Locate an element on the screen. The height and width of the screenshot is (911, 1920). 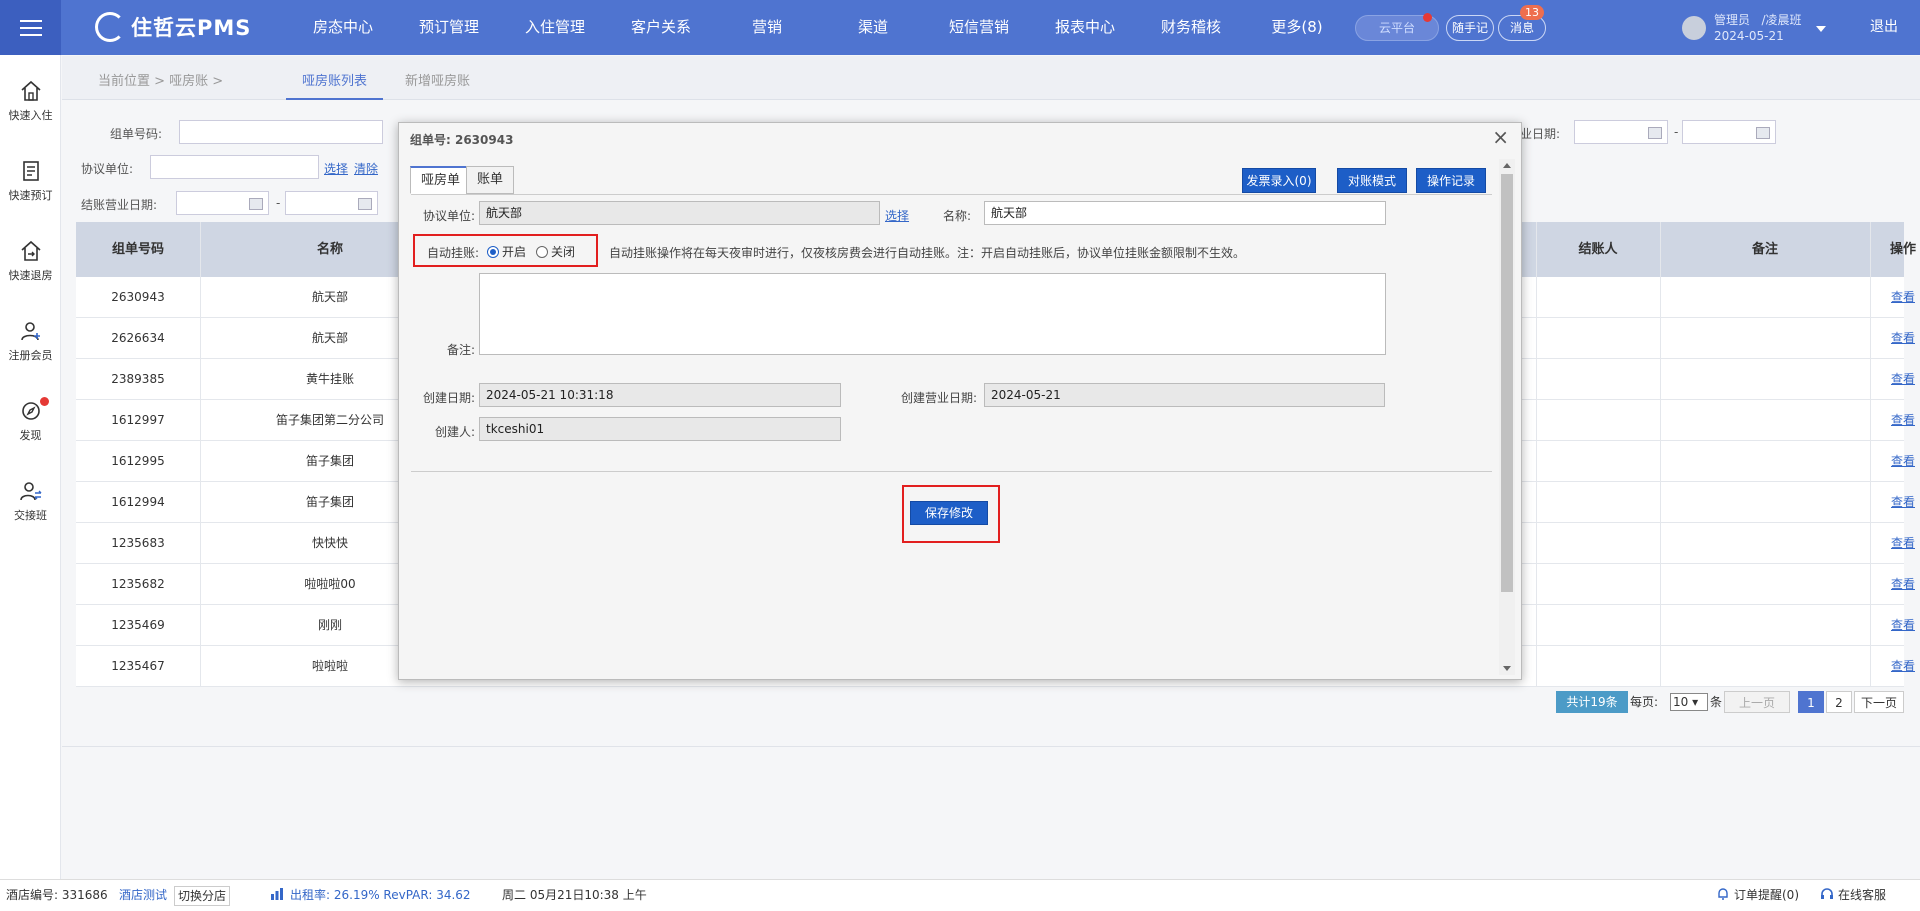
reconcile-mode-button: 对账模式 is located at coordinates (1372, 180).